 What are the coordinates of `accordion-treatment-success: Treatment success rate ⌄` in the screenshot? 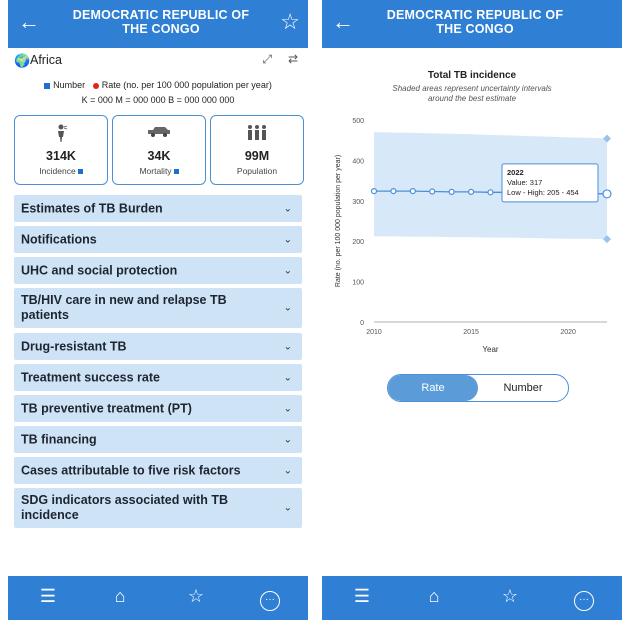 It's located at (158, 377).